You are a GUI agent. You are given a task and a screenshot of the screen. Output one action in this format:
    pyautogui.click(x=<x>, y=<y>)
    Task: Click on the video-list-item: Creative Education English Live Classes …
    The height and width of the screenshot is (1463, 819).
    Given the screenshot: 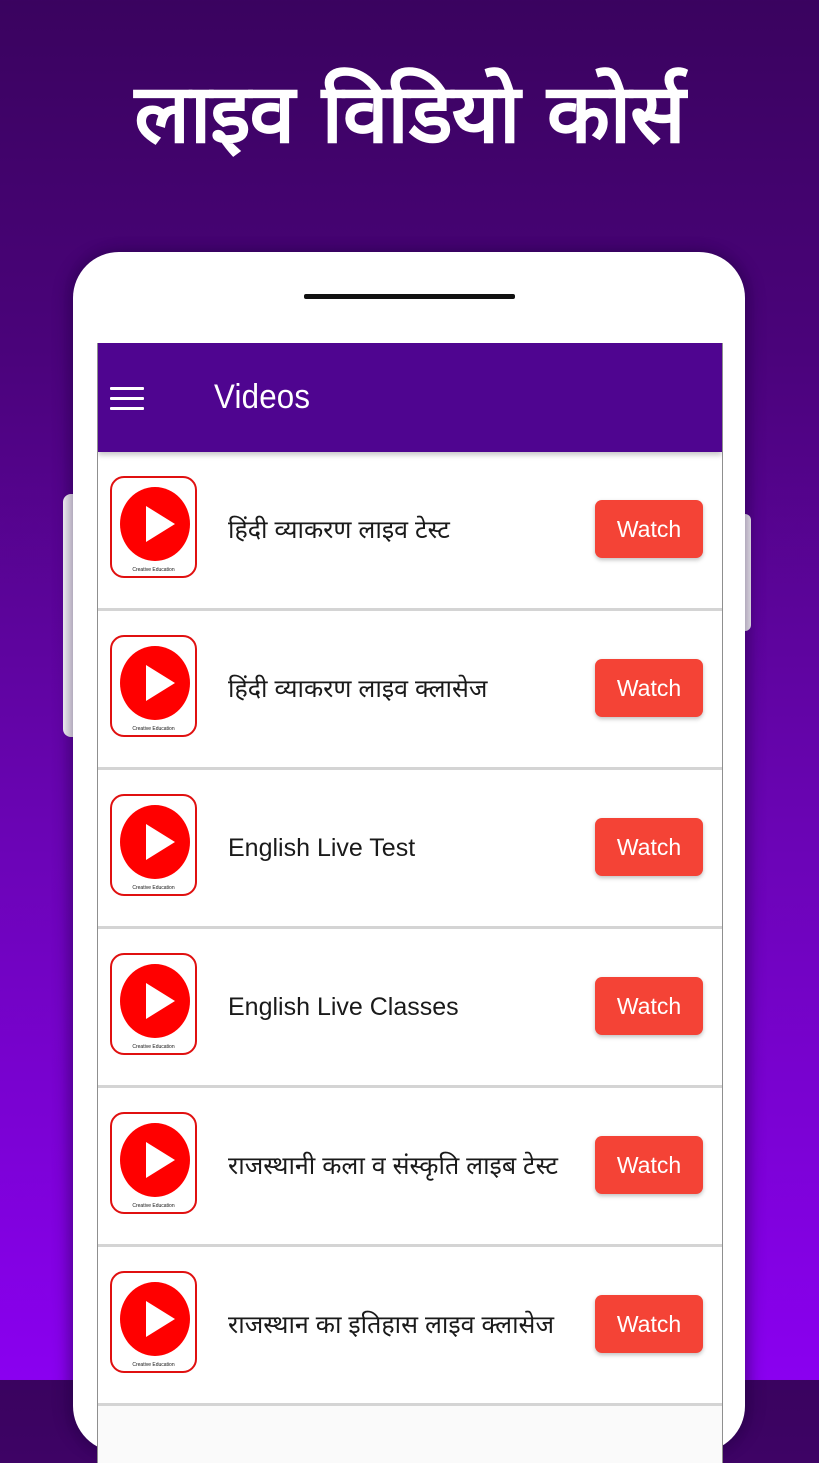 What is the action you would take?
    pyautogui.click(x=410, y=1008)
    